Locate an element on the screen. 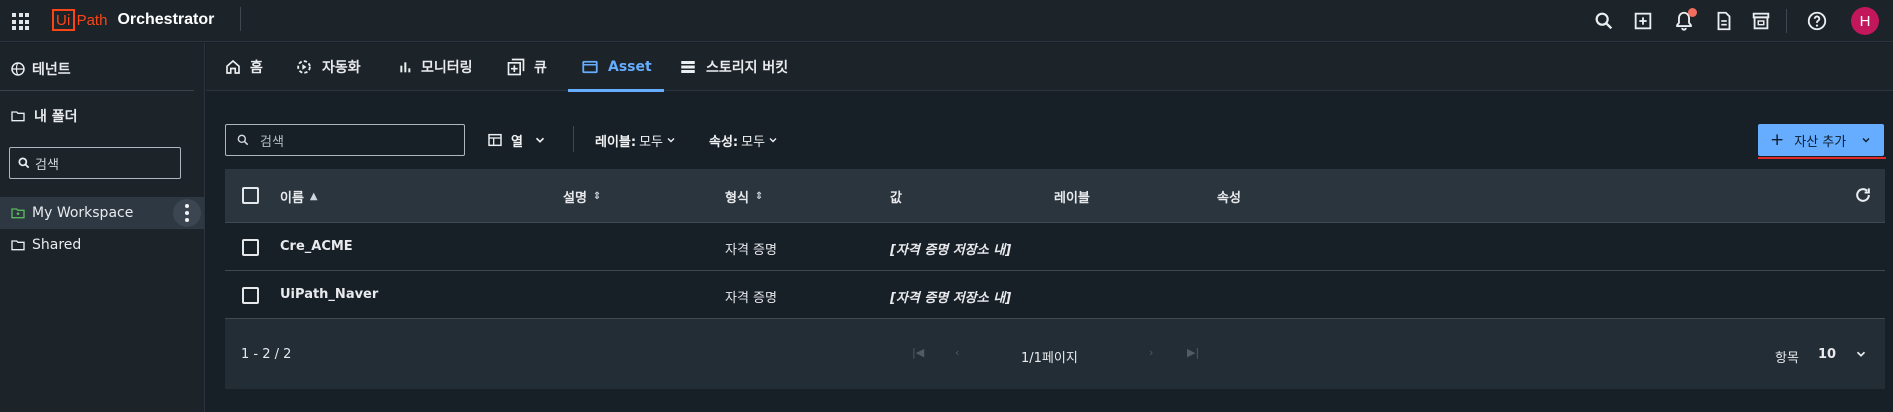 Image resolution: width=1893 pixels, height=412 pixels. workspace-folder-icon is located at coordinates (18, 213).